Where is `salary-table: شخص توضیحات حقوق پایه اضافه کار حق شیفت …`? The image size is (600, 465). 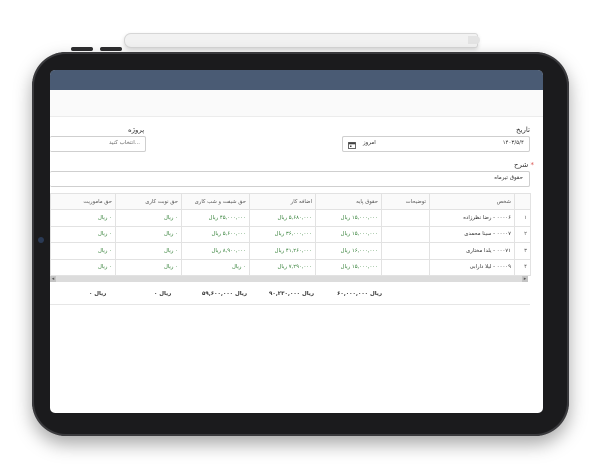
salary-table: شخص توضیحات حقوق پایه اضافه کار حق شیفت … is located at coordinates (290, 234).